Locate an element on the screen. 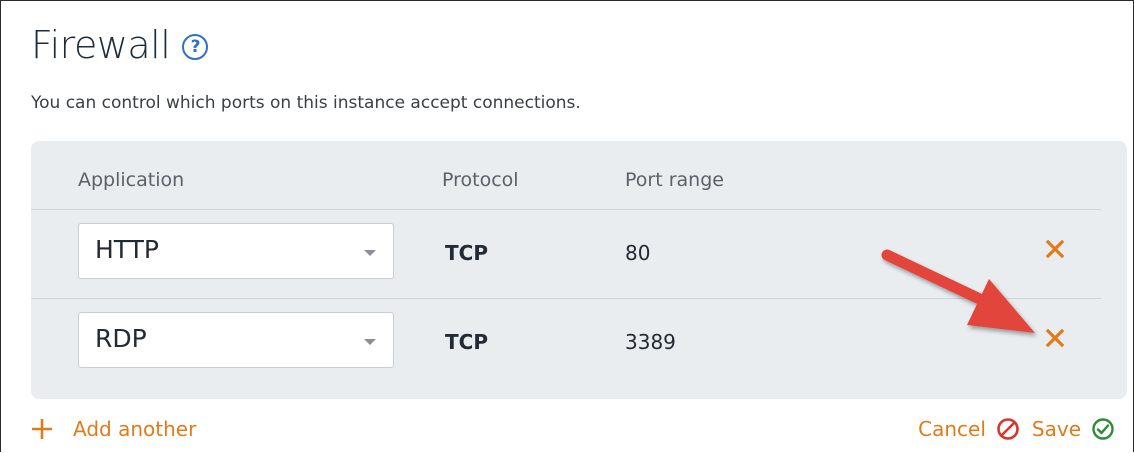  form-actions: Cancel Save is located at coordinates (1016, 429).